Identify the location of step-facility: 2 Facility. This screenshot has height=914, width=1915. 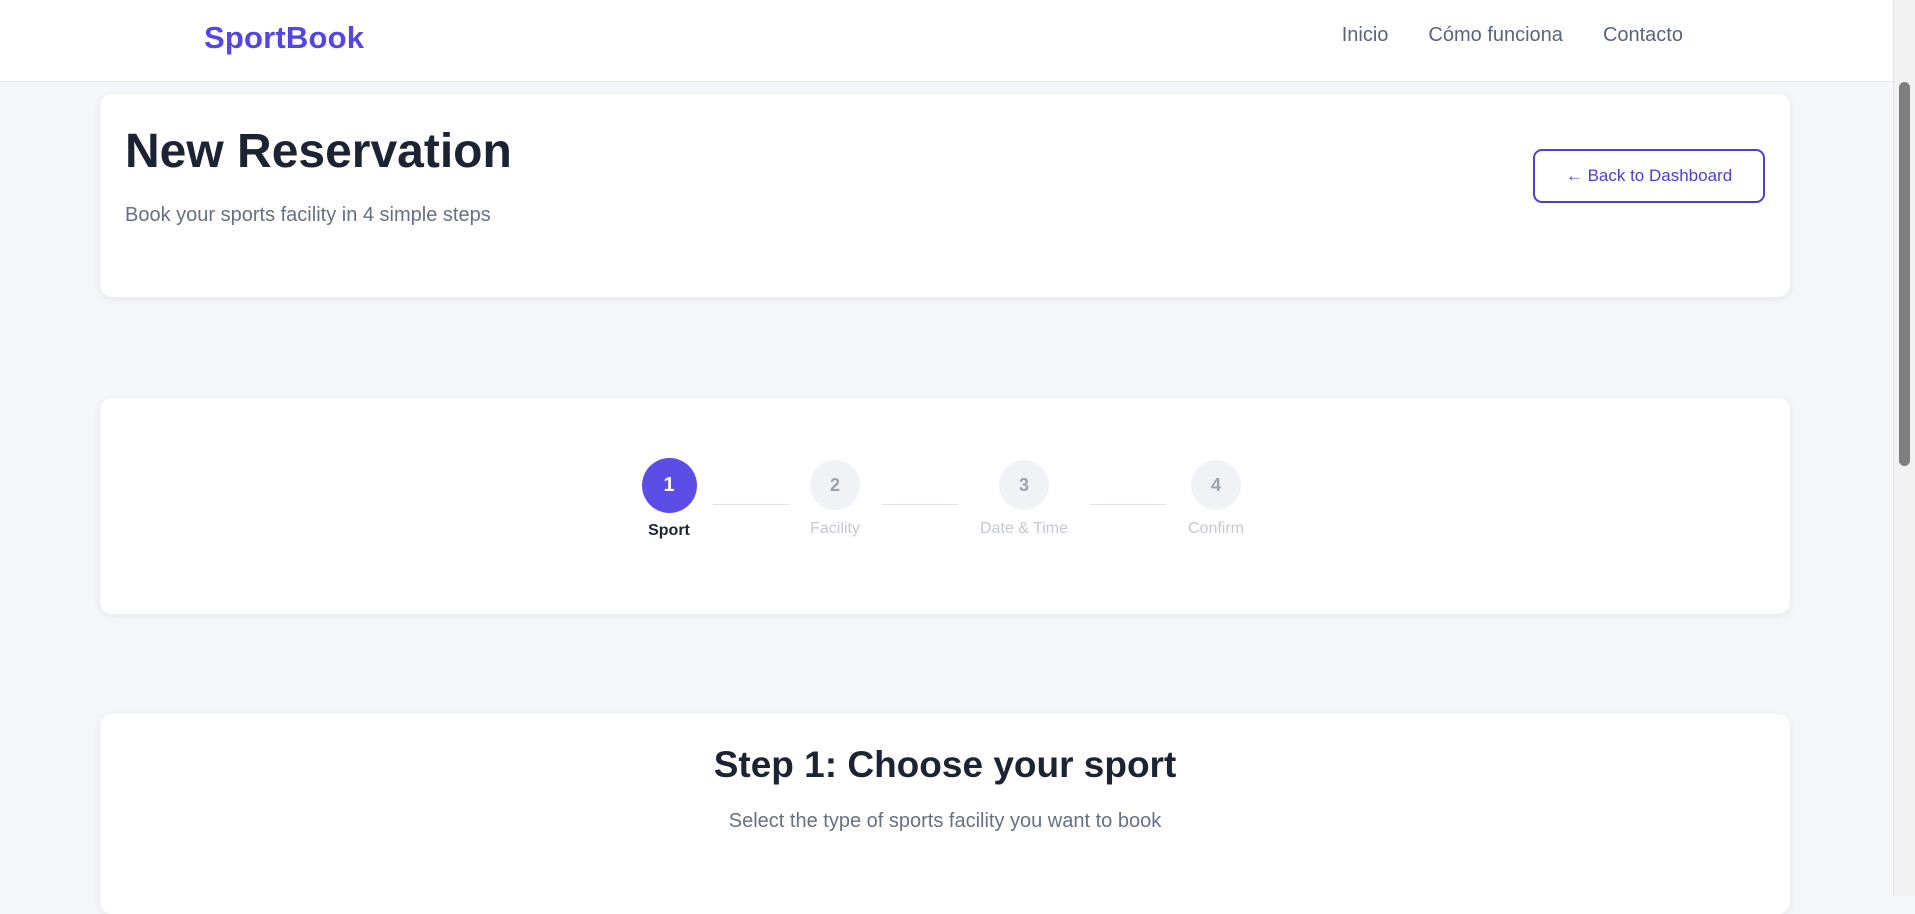
(835, 499).